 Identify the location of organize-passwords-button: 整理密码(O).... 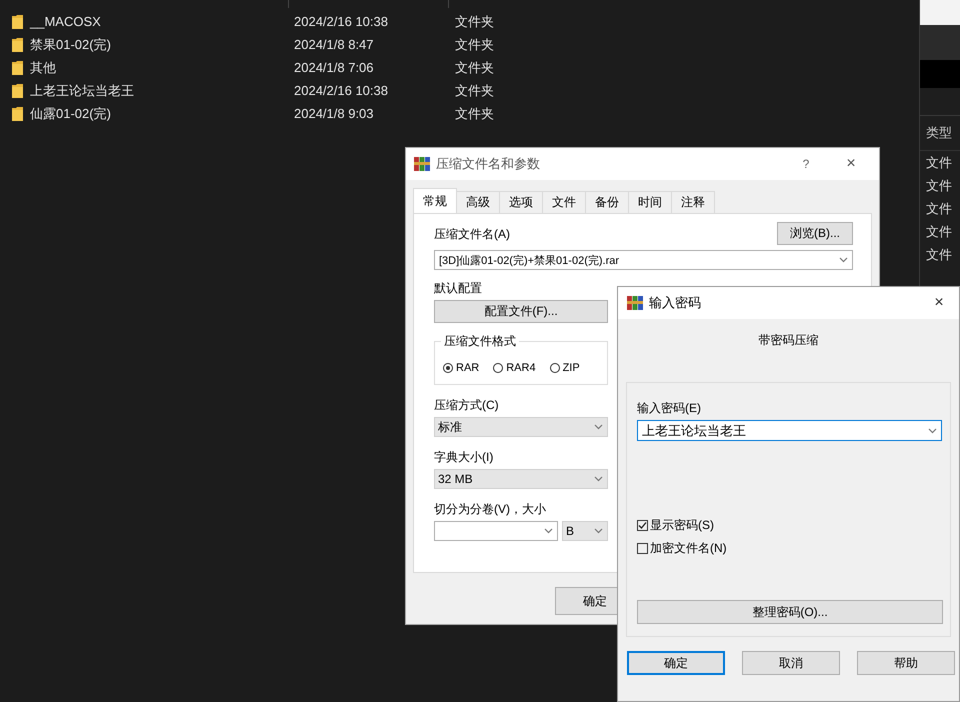
(790, 612).